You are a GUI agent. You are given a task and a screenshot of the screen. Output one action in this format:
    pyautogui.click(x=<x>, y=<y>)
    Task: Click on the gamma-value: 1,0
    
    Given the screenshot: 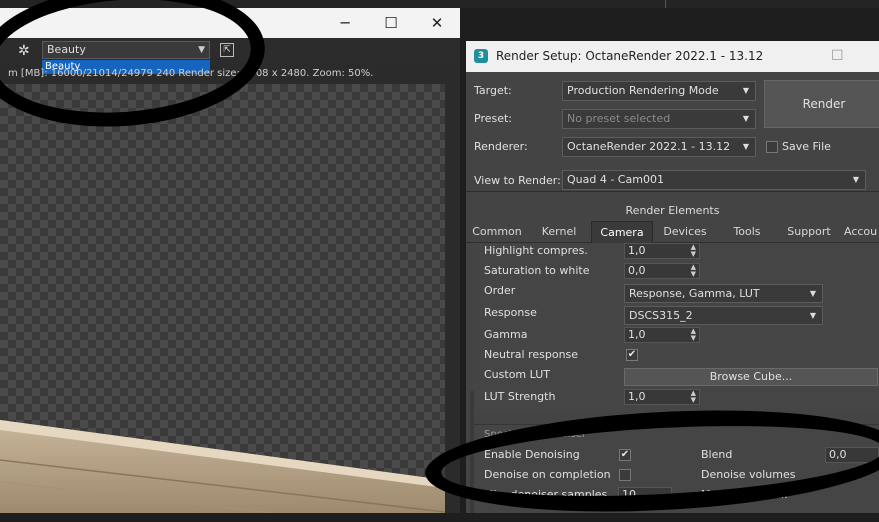 What is the action you would take?
    pyautogui.click(x=637, y=334)
    